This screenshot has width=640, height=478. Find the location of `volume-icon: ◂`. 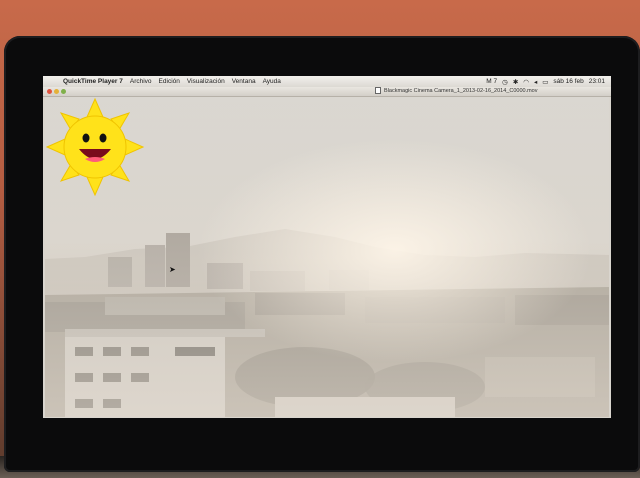

volume-icon: ◂ is located at coordinates (535, 82).